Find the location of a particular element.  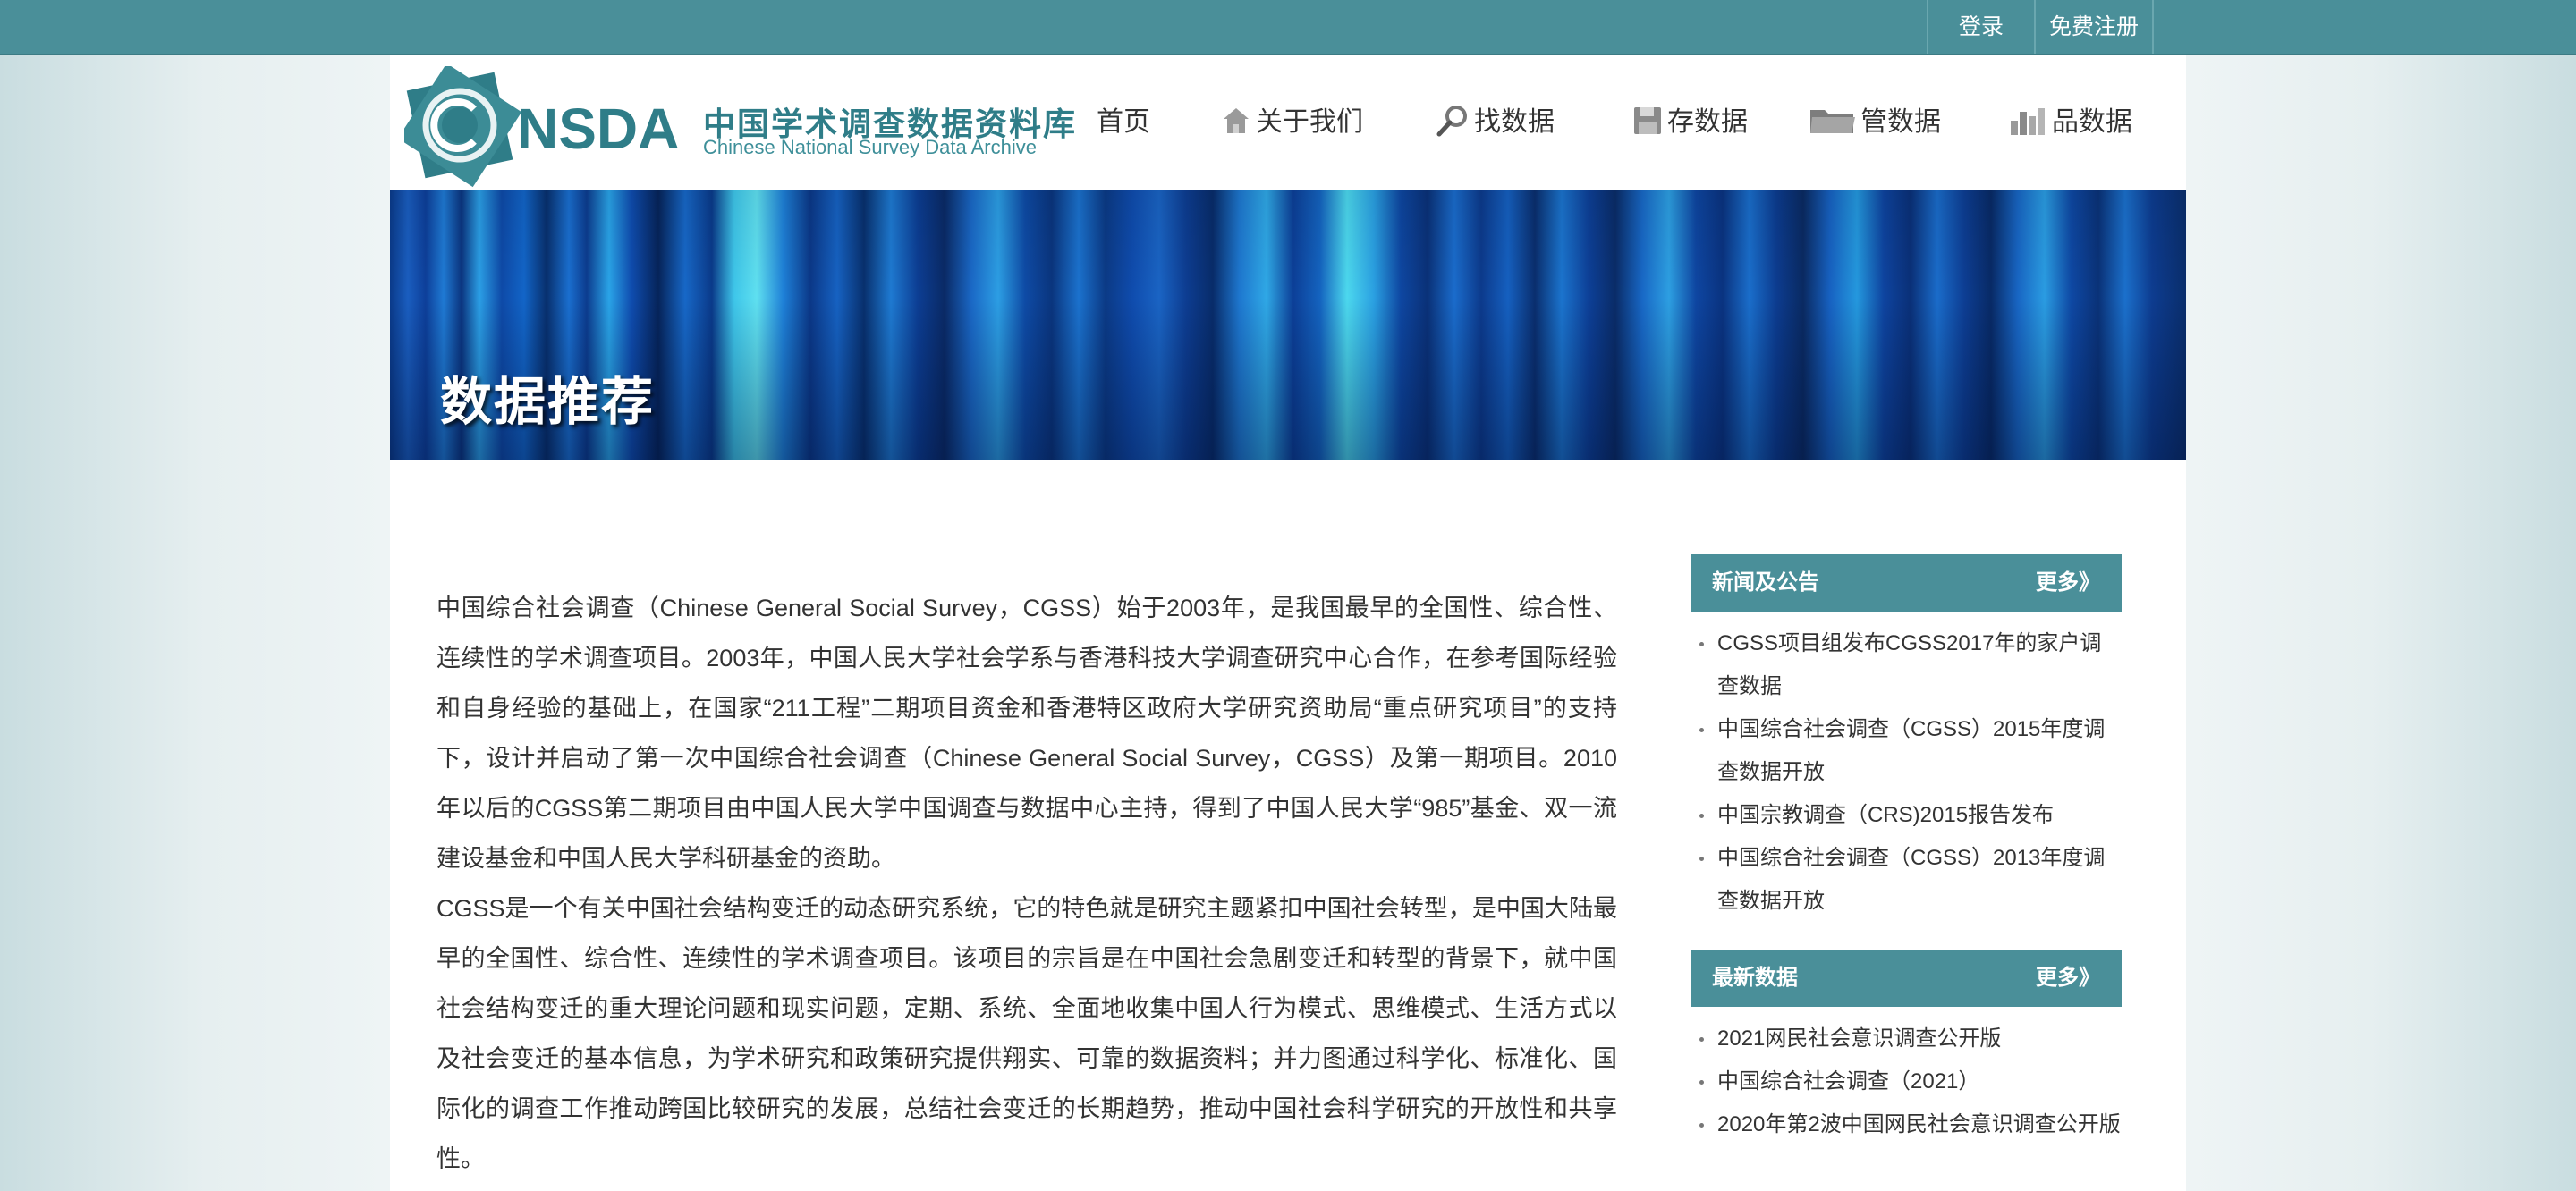

news-item: CGSS项目组发布CGSS2017年的家户调查数据 is located at coordinates (1906, 665).